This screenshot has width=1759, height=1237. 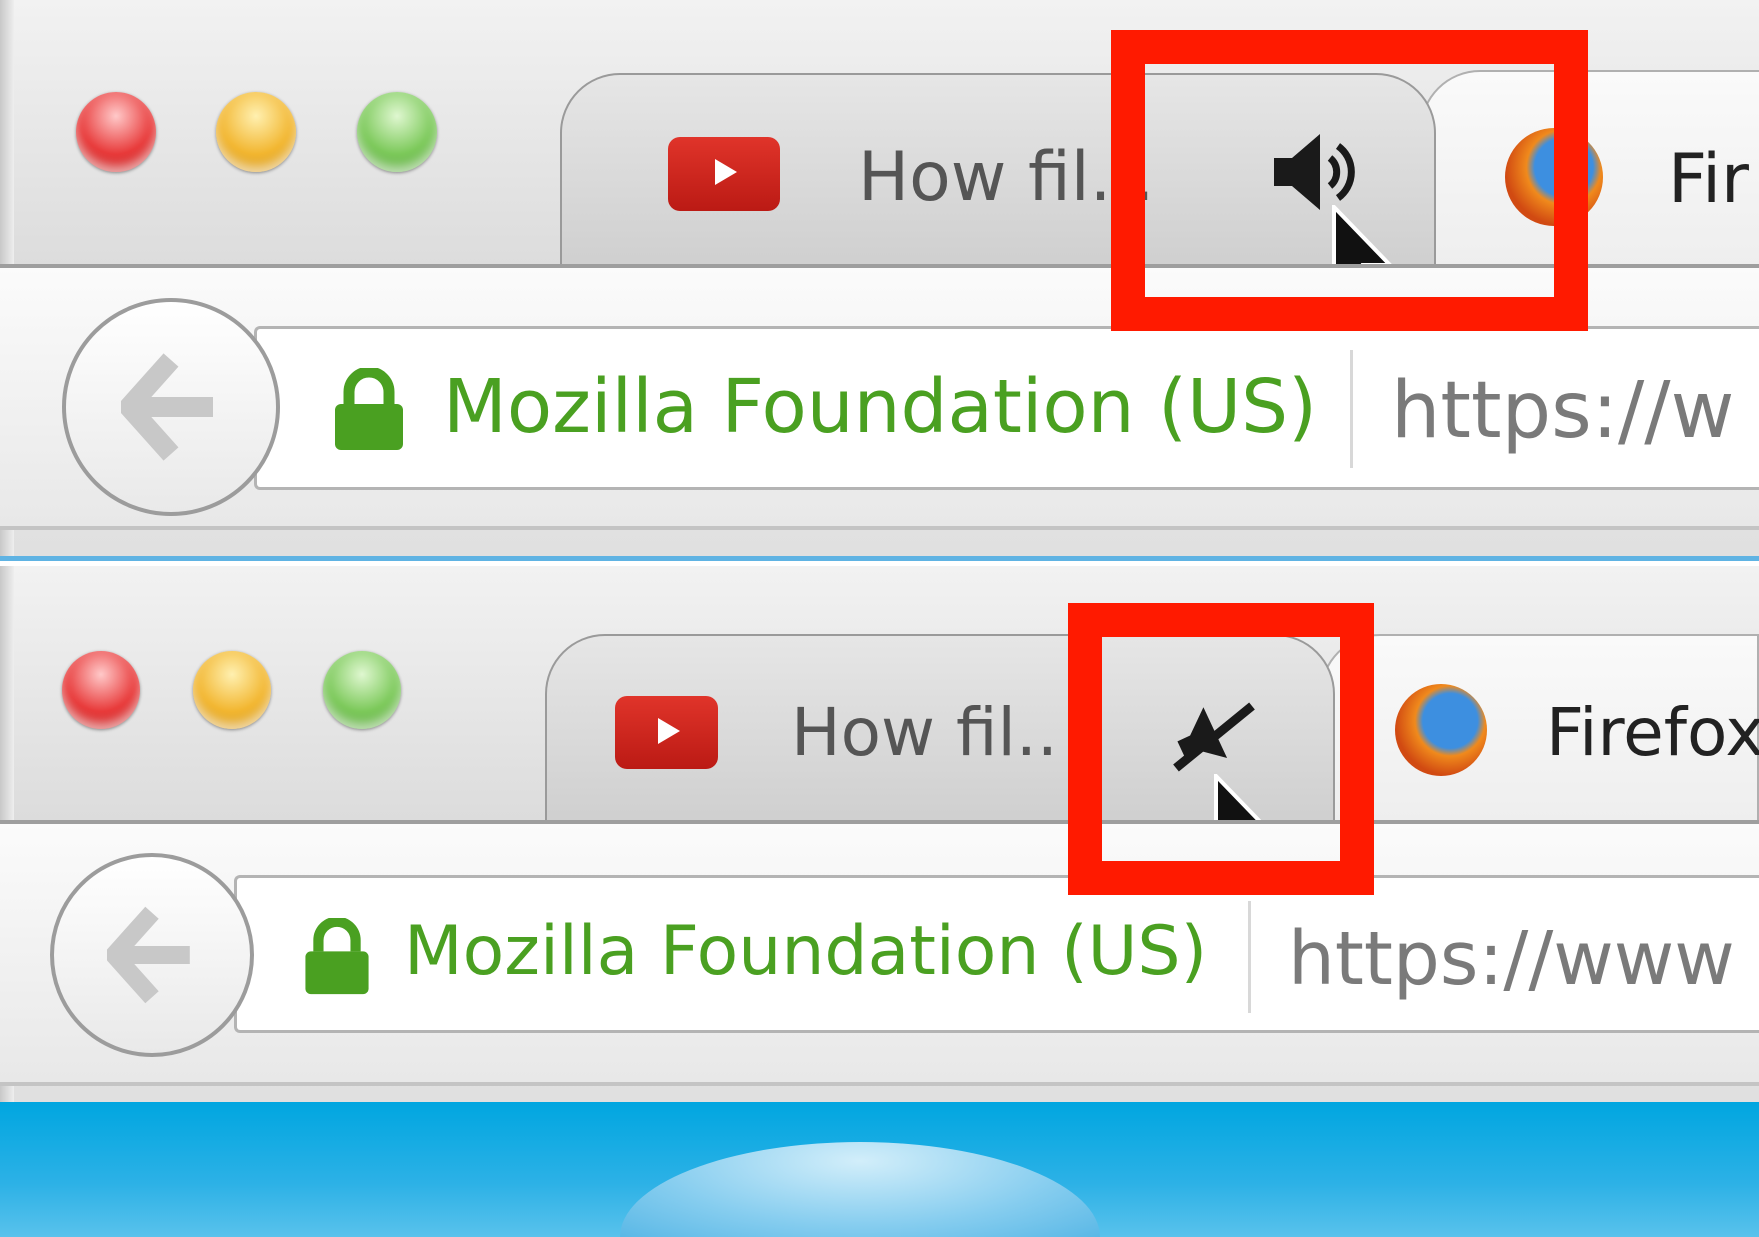 What do you see at coordinates (860, 1189) in the screenshot?
I see `hero-bubble-image` at bounding box center [860, 1189].